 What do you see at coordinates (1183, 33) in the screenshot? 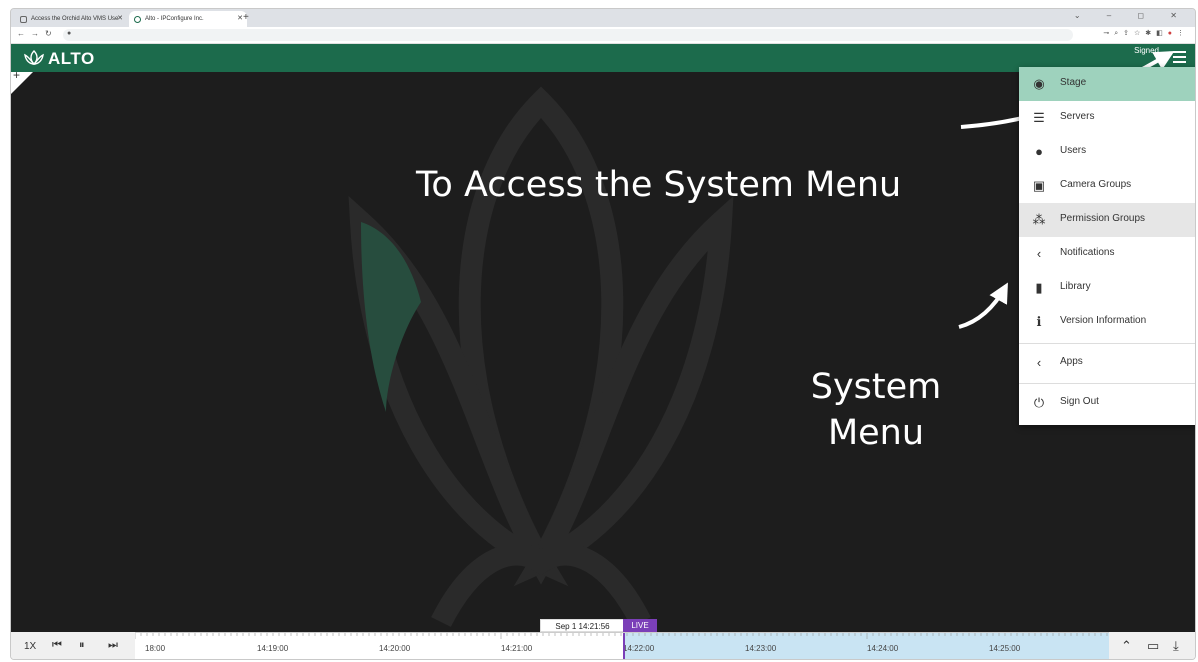
I see `more-icon: ⋮` at bounding box center [1183, 33].